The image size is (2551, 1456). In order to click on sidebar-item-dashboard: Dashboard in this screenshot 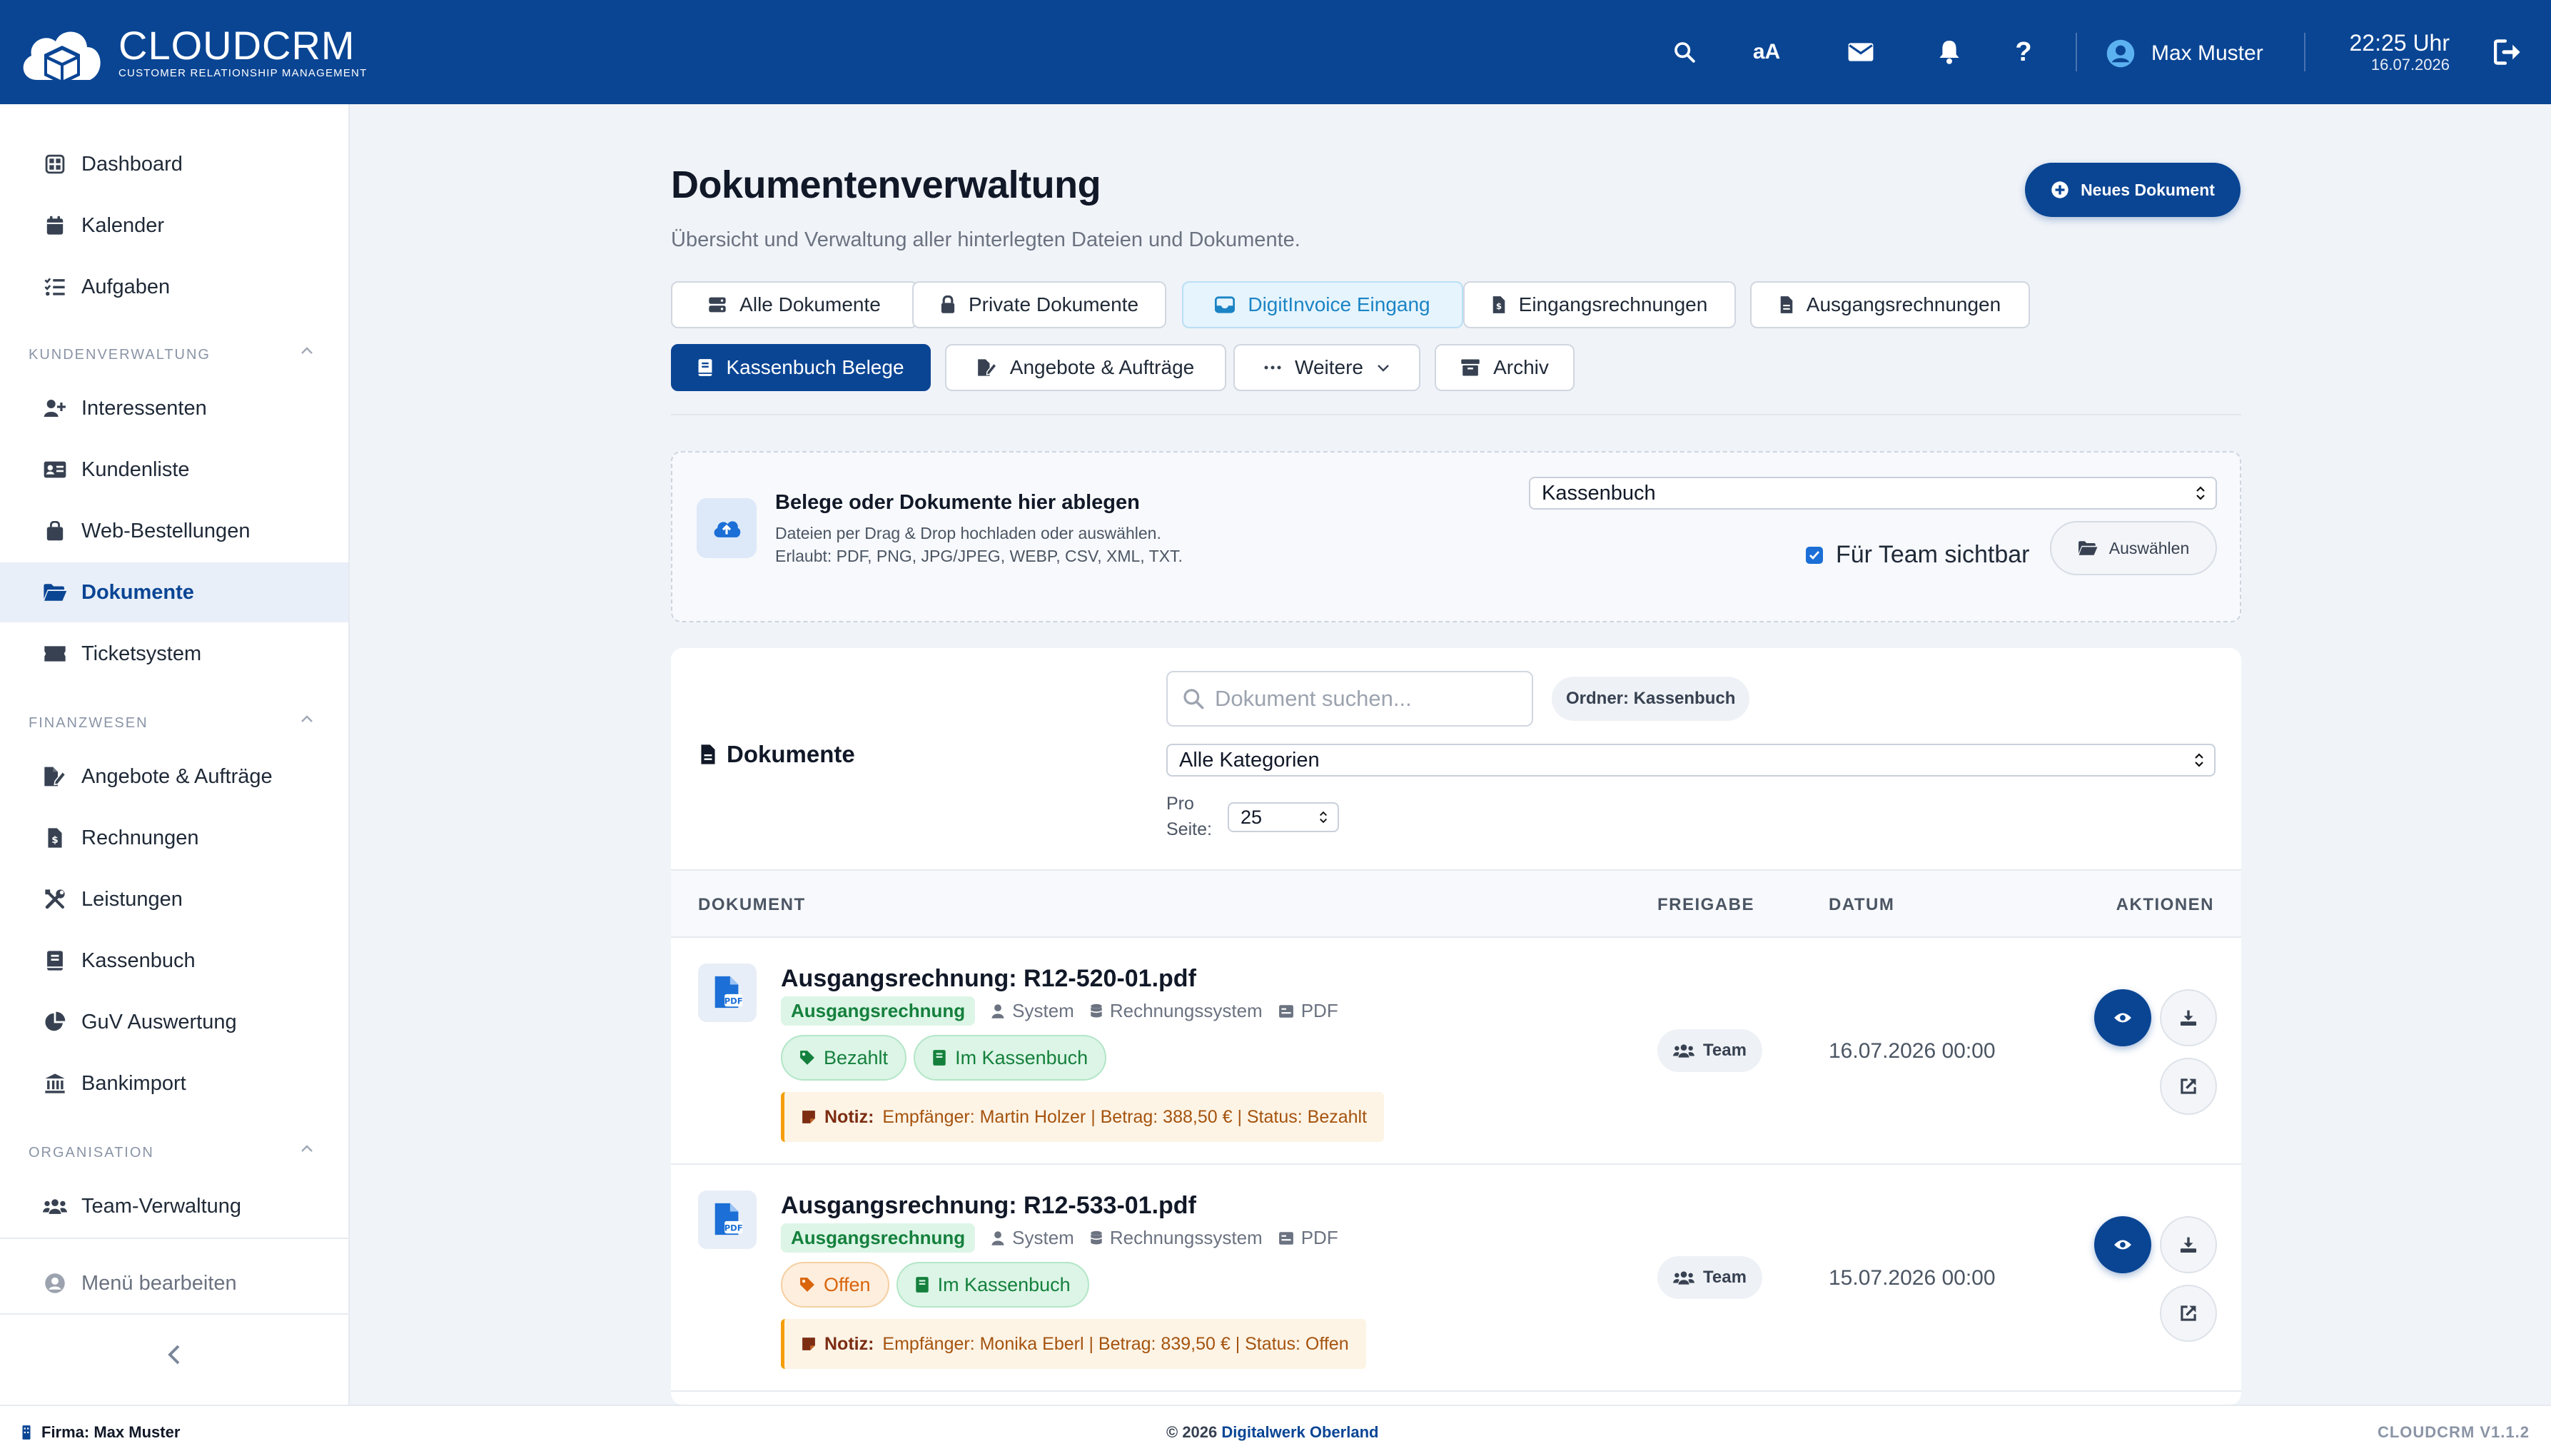, I will do `click(174, 164)`.